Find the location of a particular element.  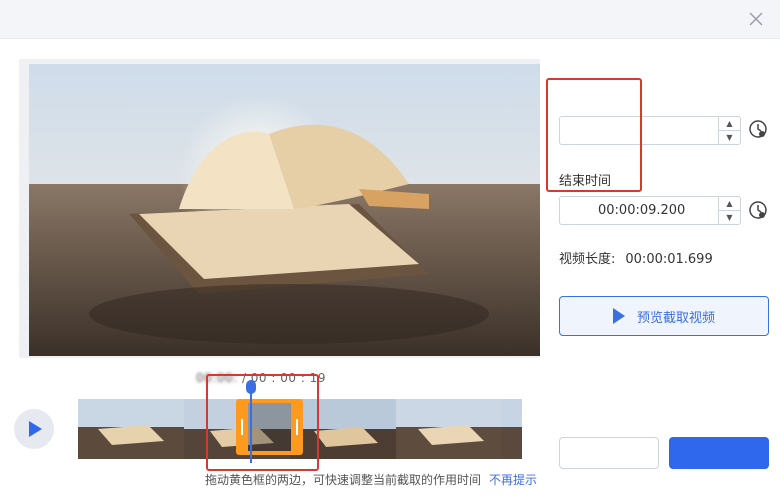

trim-handle-right is located at coordinates (297, 427).